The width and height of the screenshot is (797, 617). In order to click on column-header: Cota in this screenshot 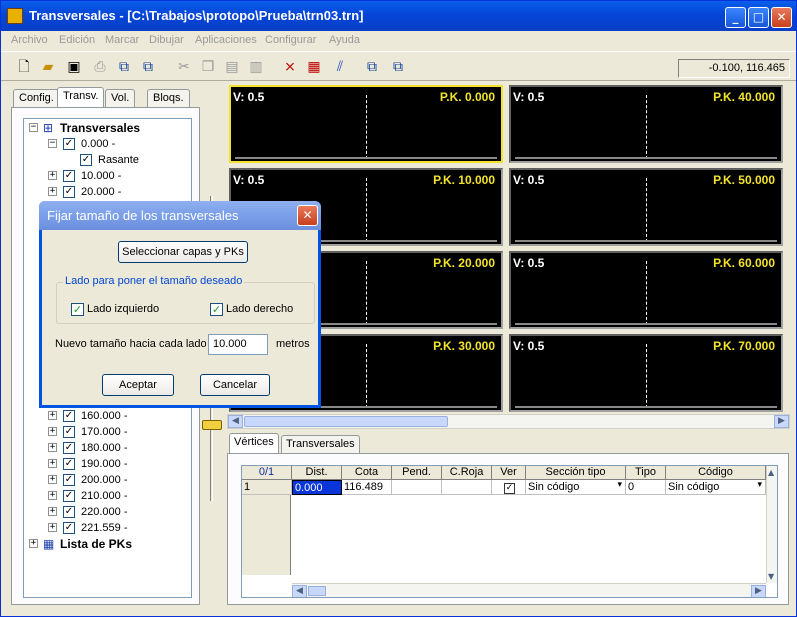, I will do `click(367, 473)`.